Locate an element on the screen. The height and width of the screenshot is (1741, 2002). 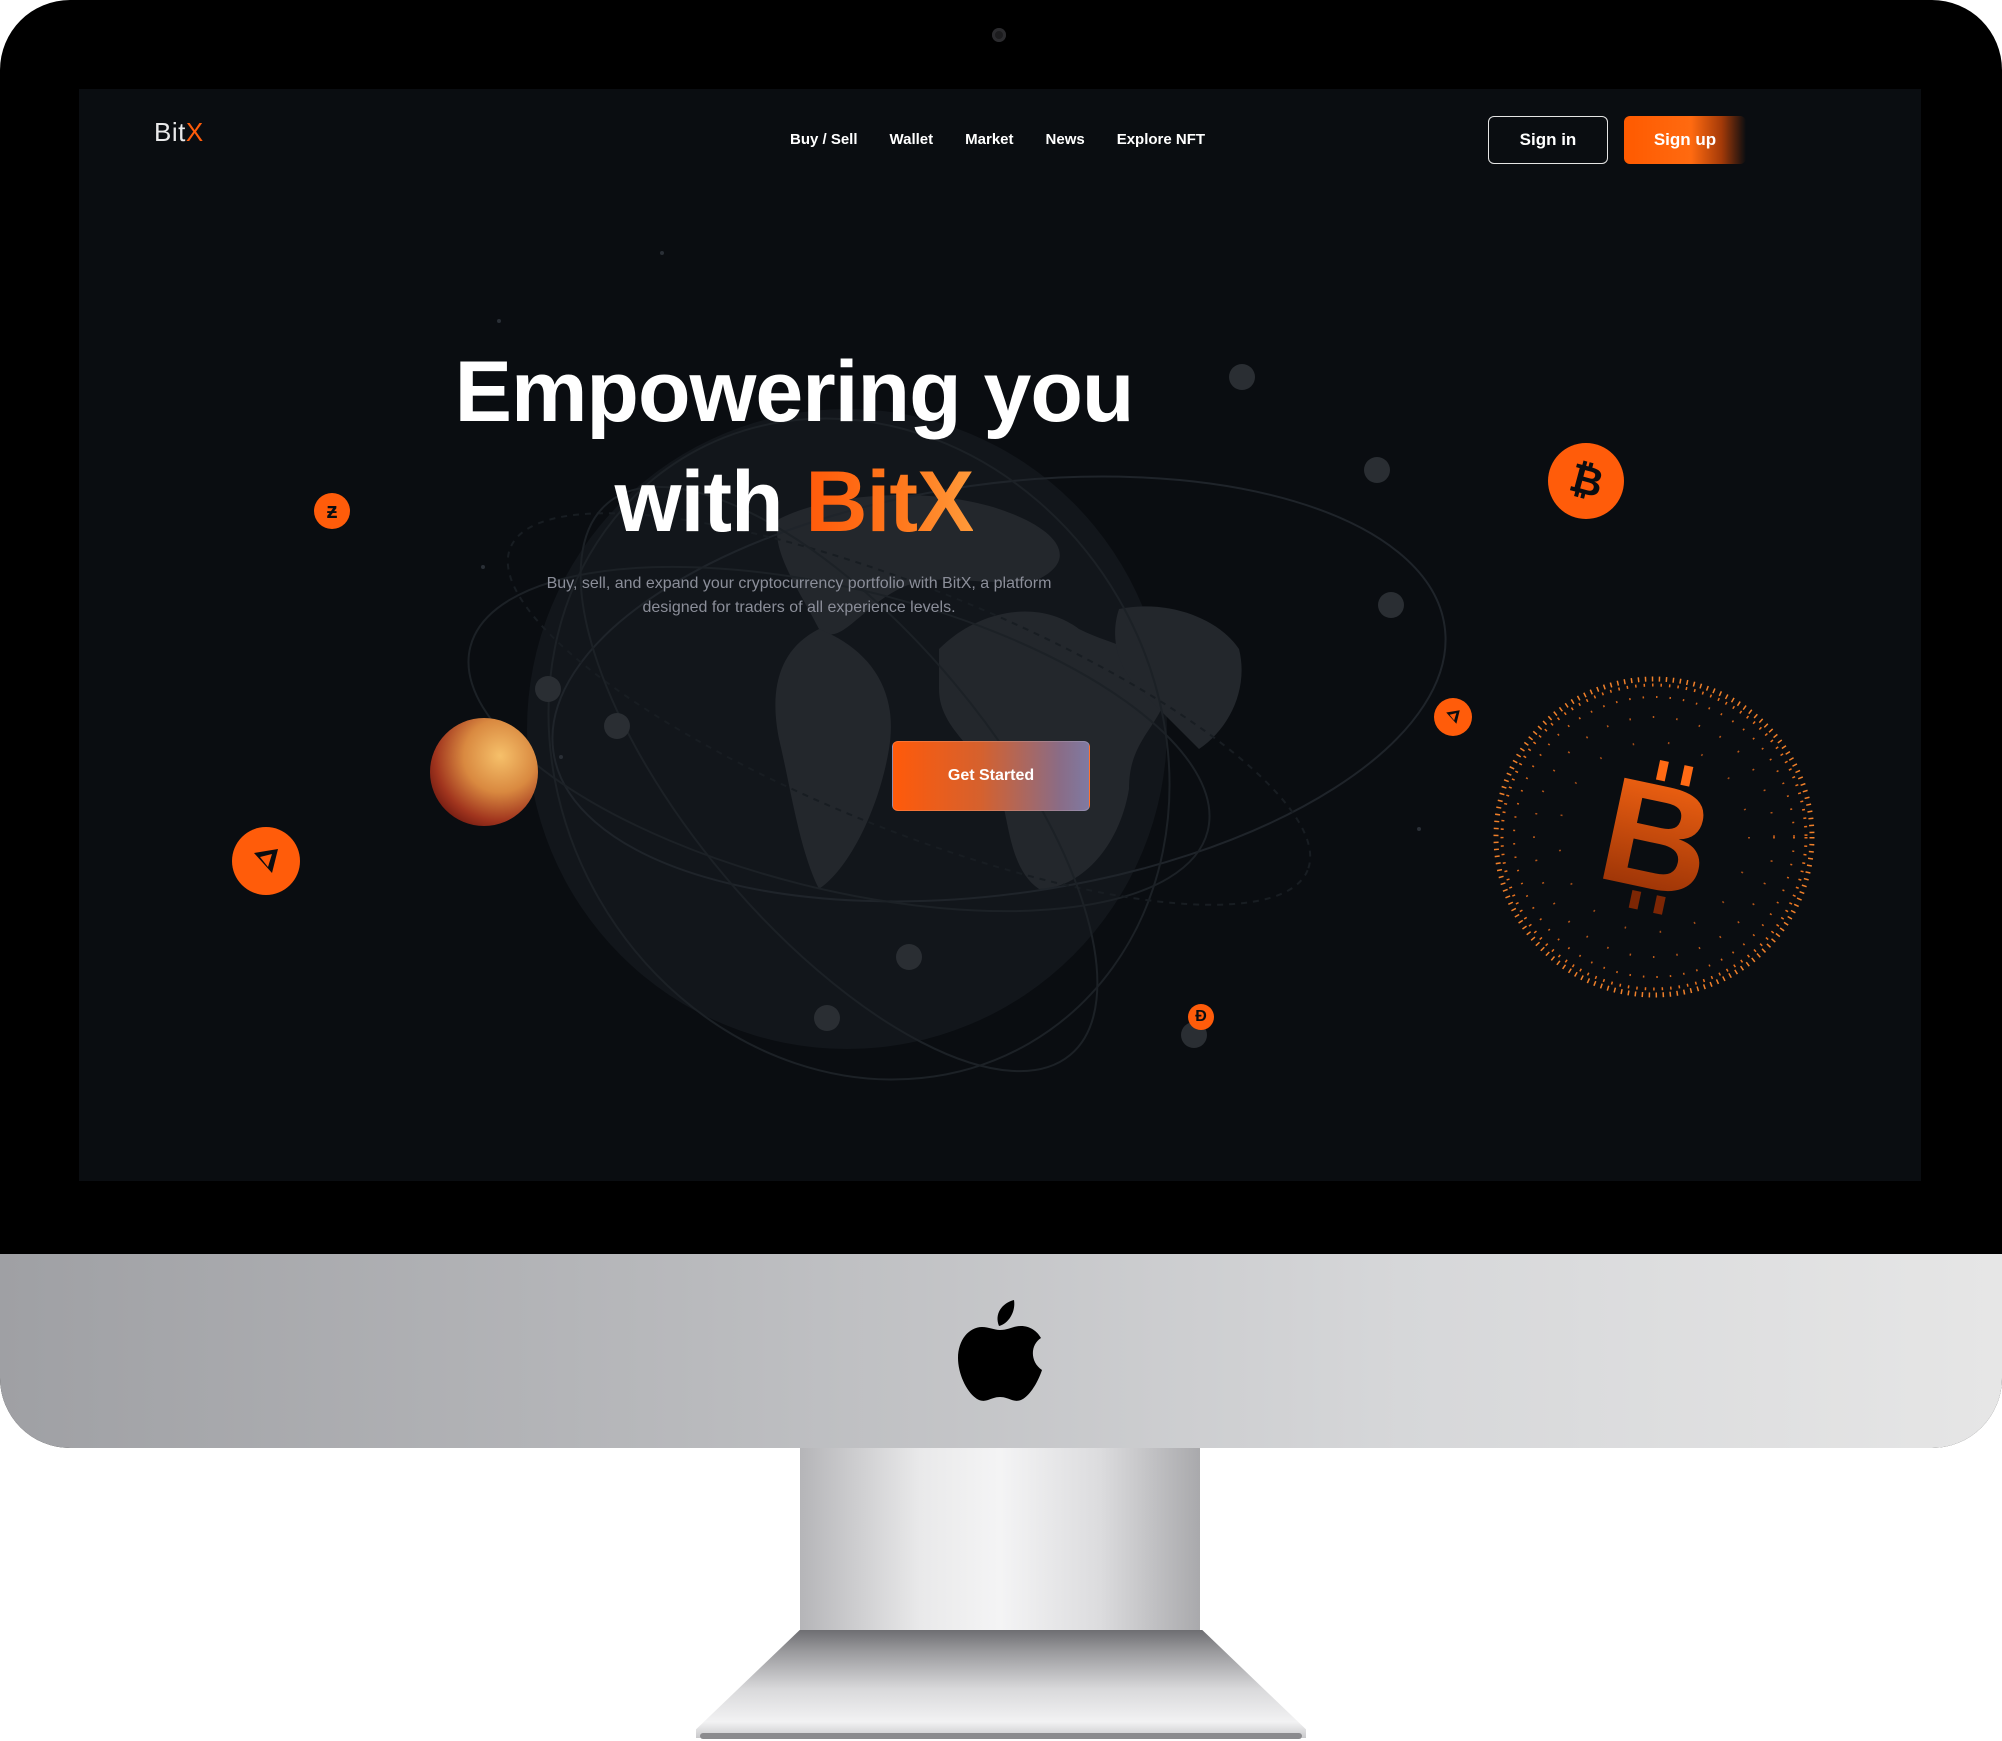
nav-item-wallet: Wallet is located at coordinates (912, 139).